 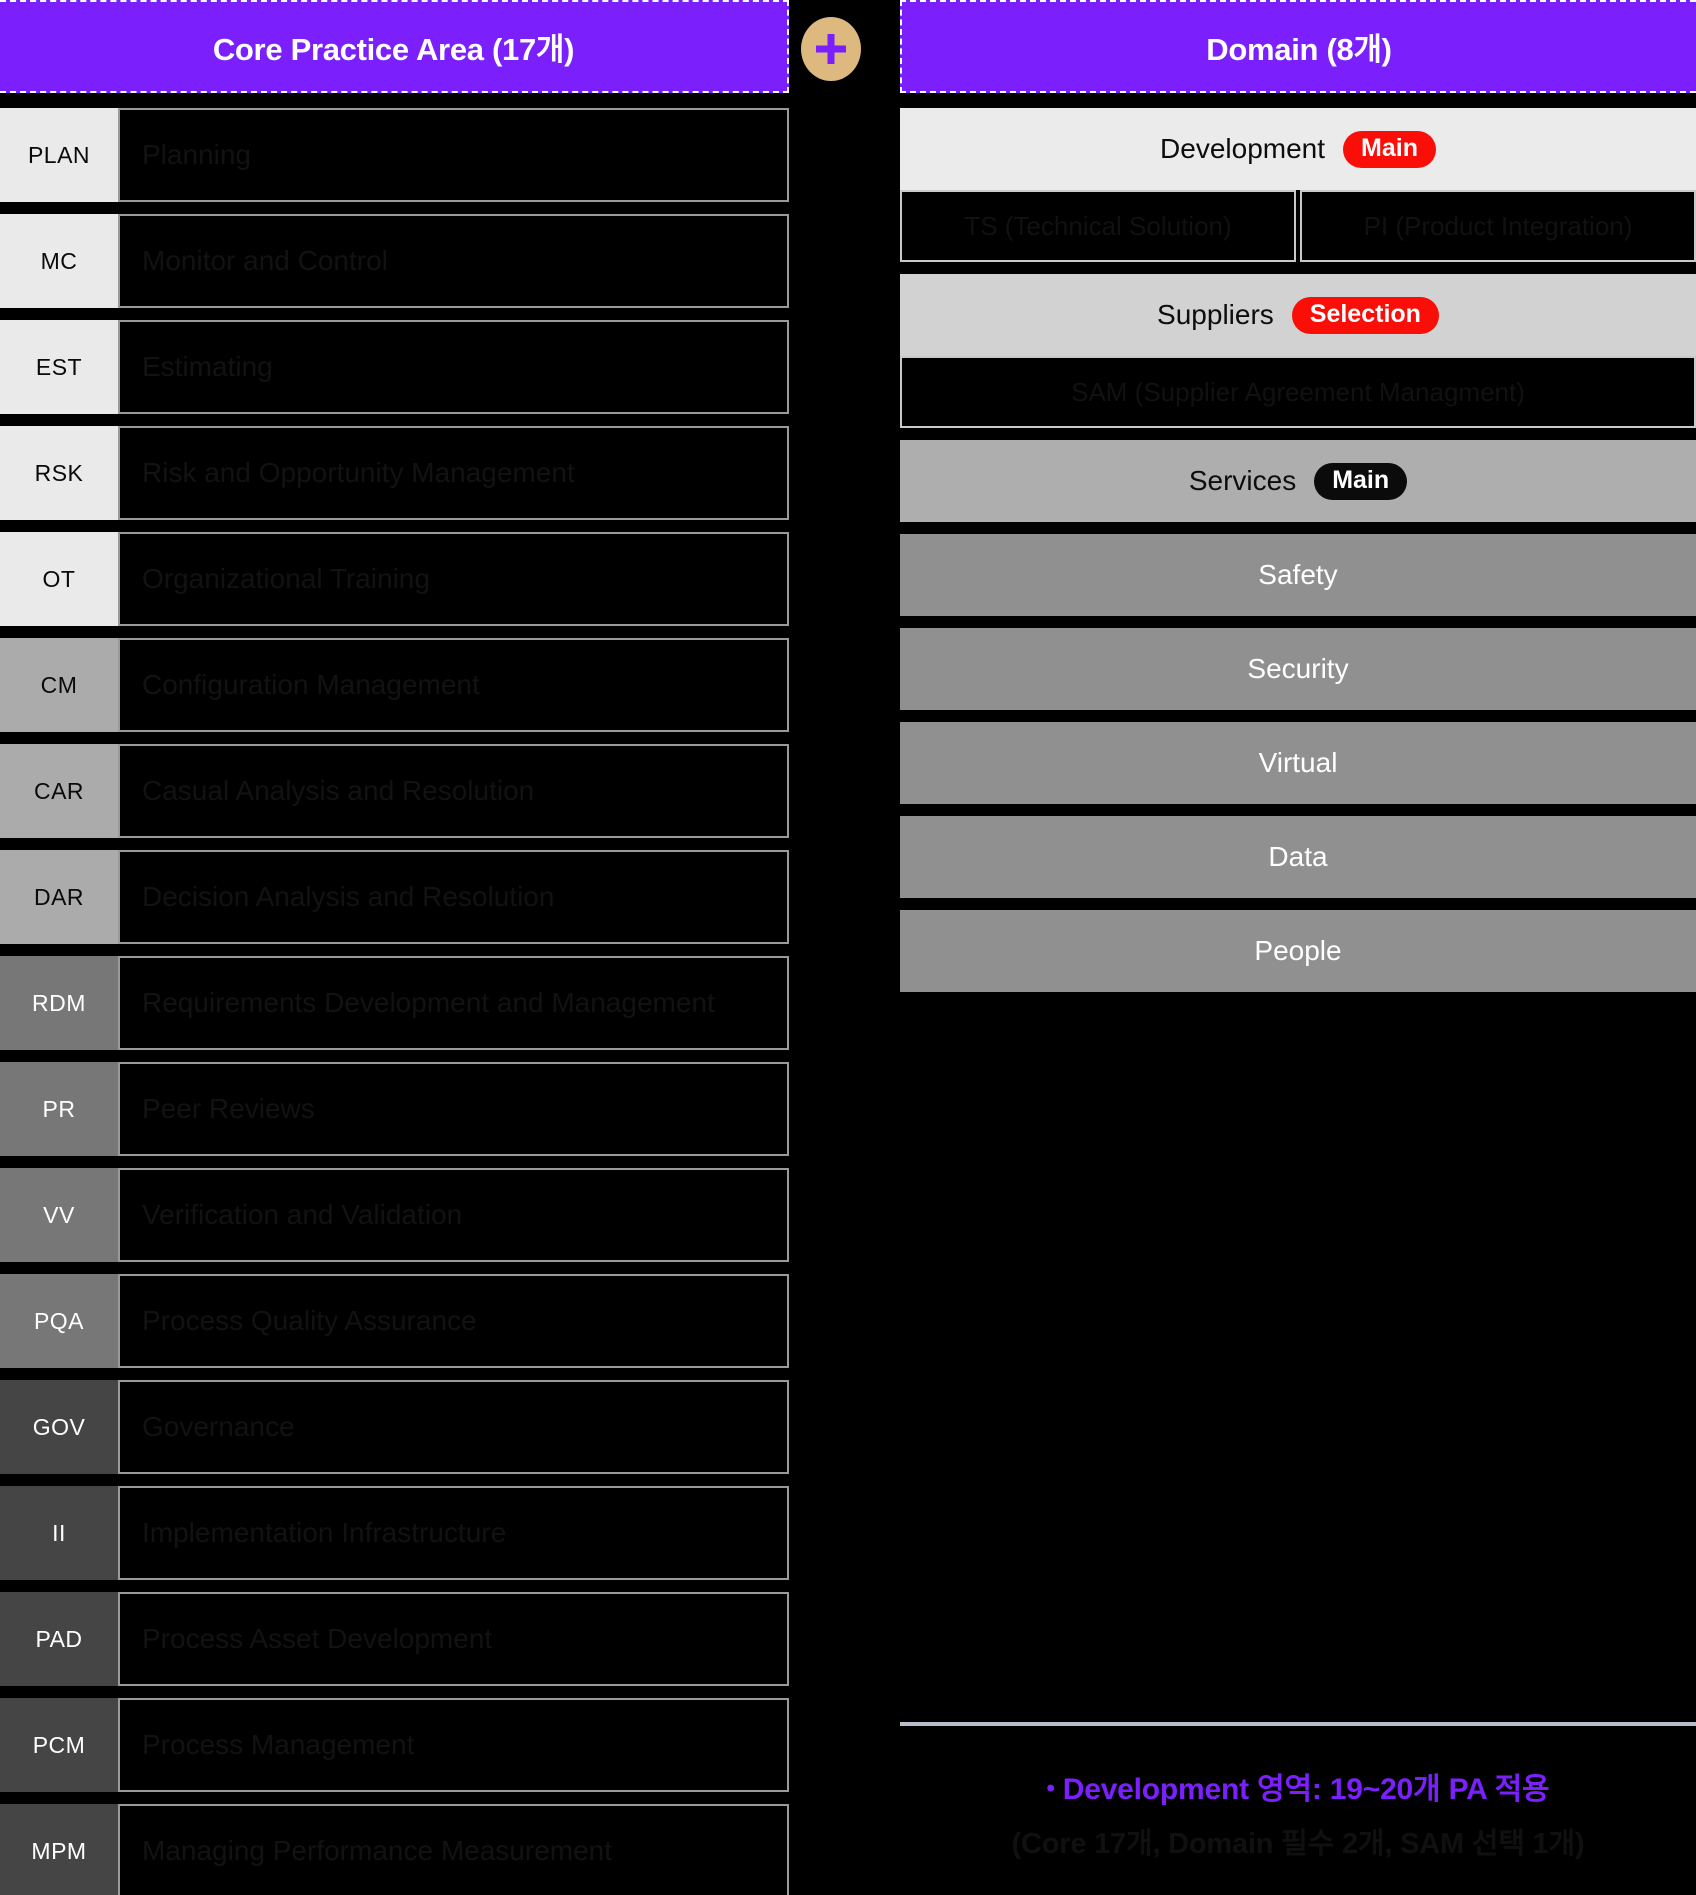 I want to click on domain-group-header: Services Main, so click(x=1298, y=481).